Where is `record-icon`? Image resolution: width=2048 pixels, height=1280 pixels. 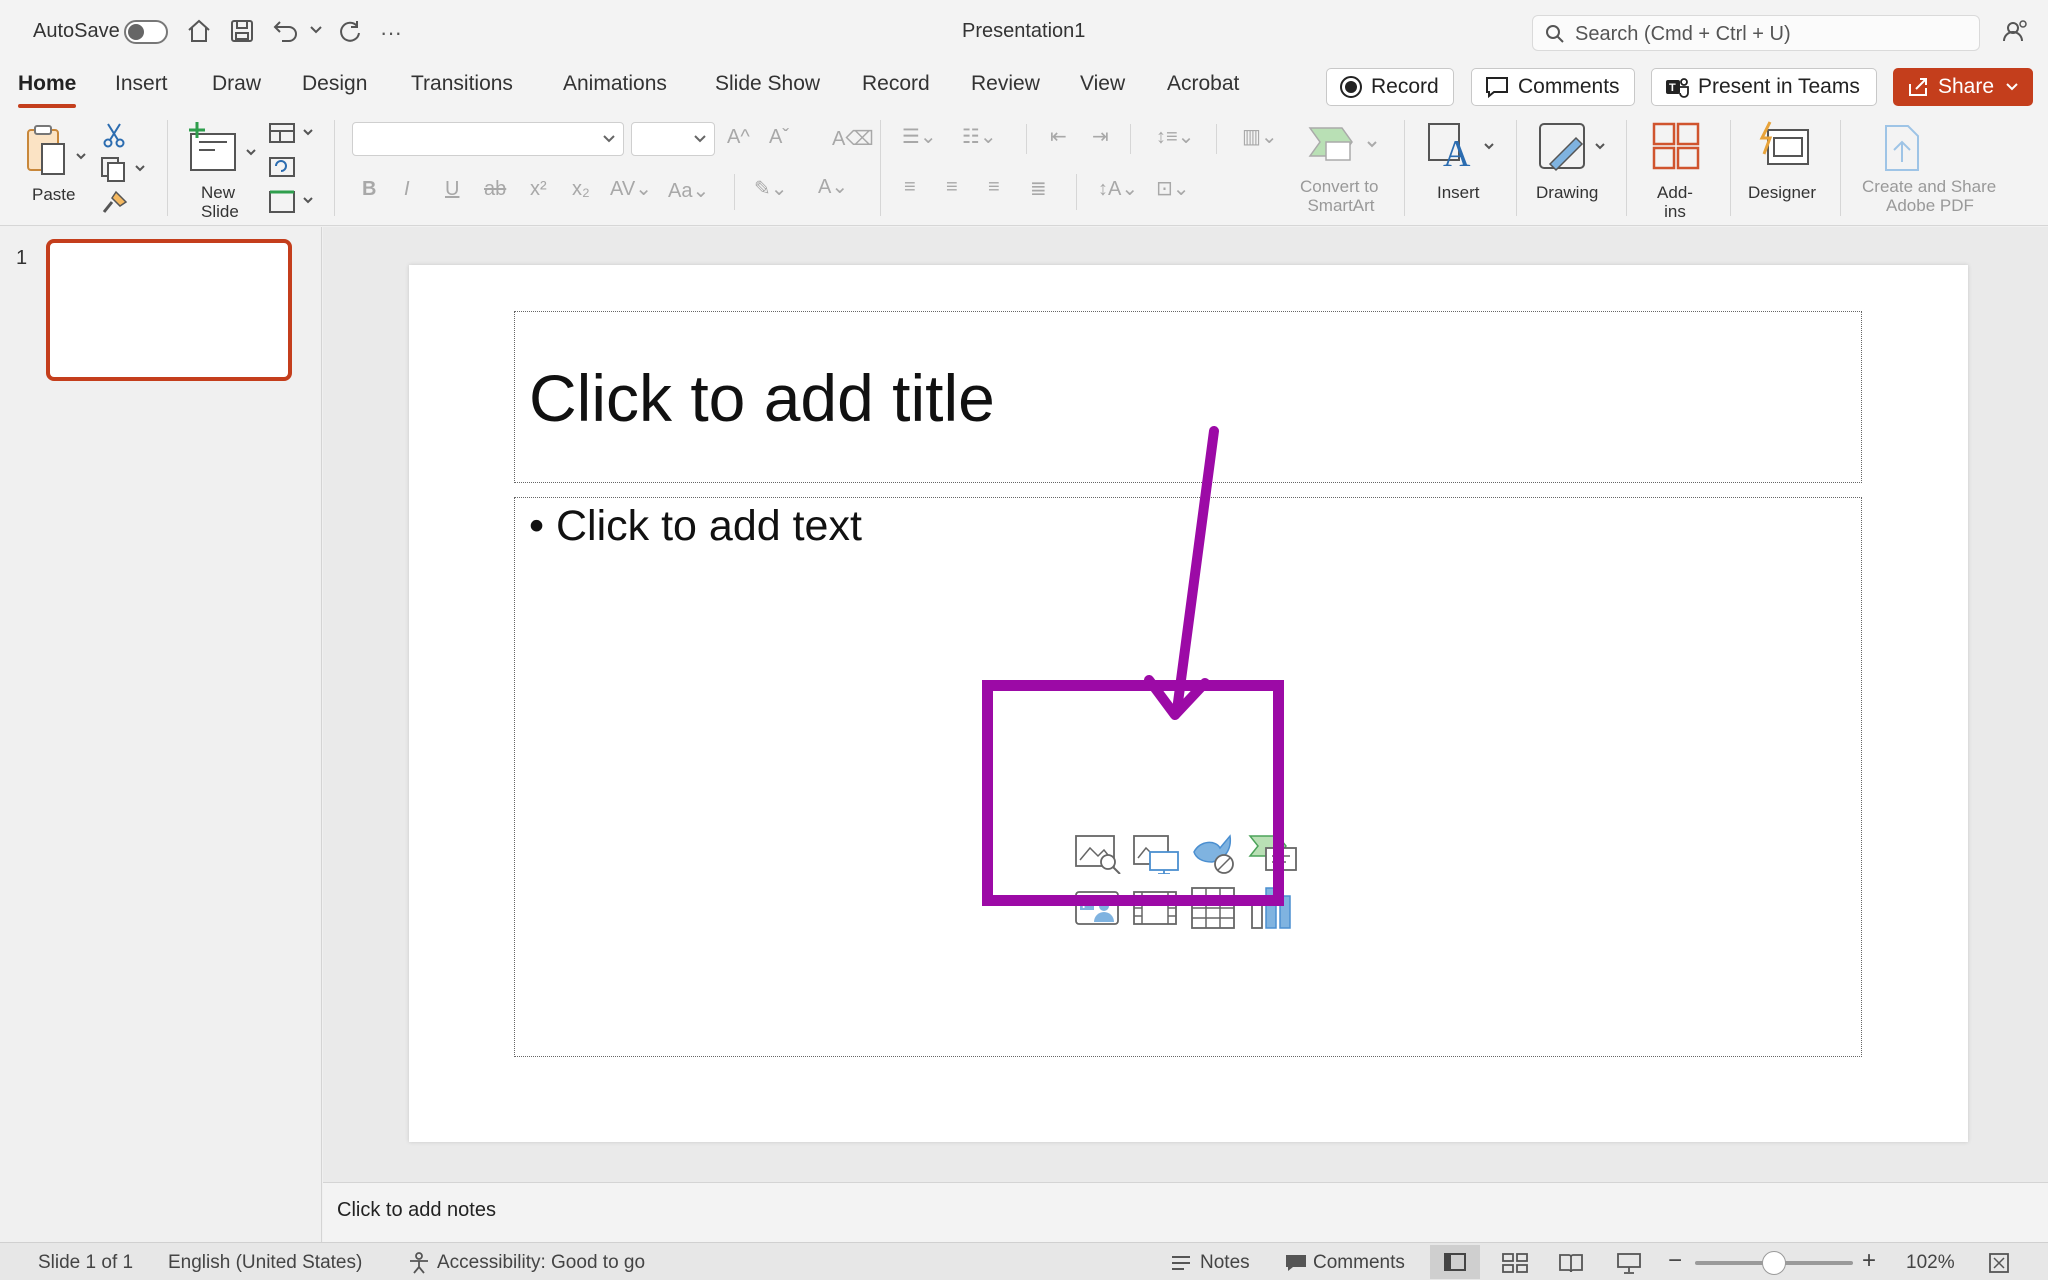
record-icon is located at coordinates (1351, 87).